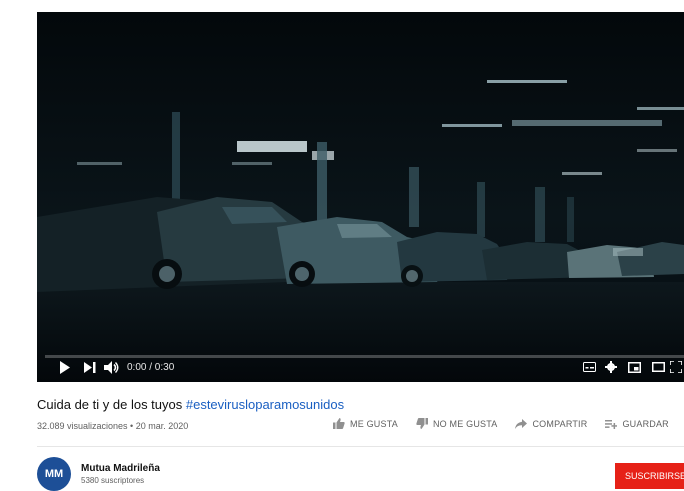  I want to click on hashtag-link: #estevirusloparamosunidos, so click(265, 404).